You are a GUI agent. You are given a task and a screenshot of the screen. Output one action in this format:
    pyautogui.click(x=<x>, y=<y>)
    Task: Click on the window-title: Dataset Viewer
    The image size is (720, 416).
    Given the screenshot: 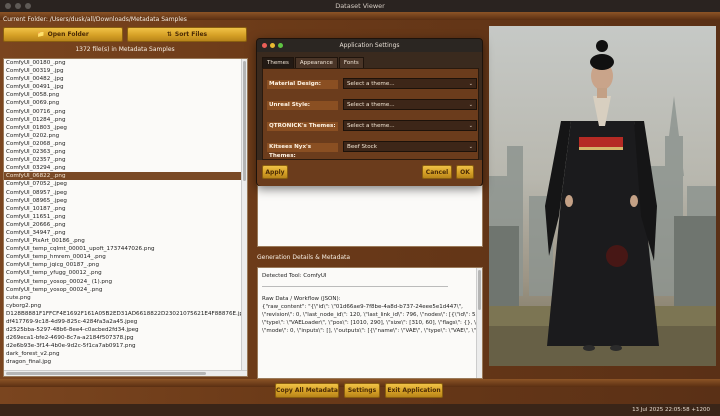 What is the action you would take?
    pyautogui.click(x=360, y=6)
    